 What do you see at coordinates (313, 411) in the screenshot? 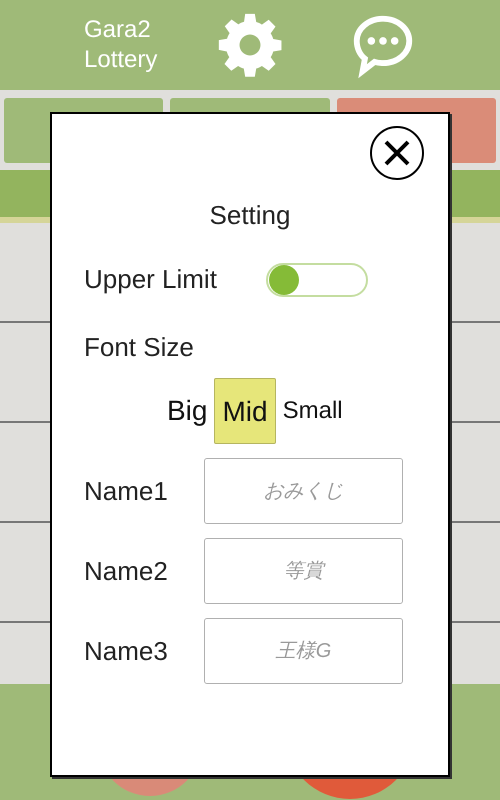
I see `font-size-option: Small` at bounding box center [313, 411].